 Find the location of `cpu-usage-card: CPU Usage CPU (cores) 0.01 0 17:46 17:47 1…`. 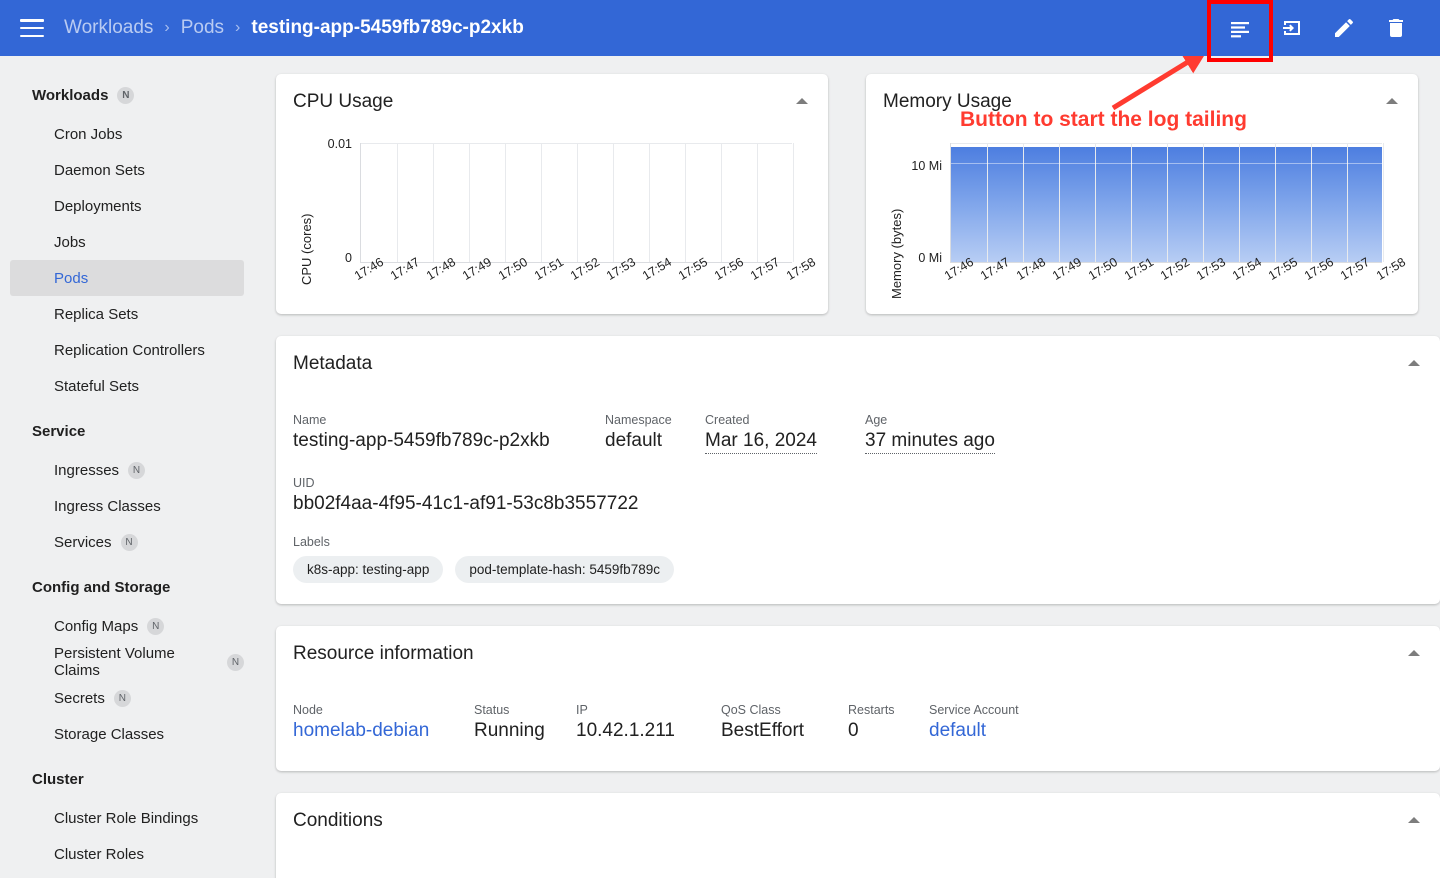

cpu-usage-card: CPU Usage CPU (cores) 0.01 0 17:46 17:47 1… is located at coordinates (552, 194).